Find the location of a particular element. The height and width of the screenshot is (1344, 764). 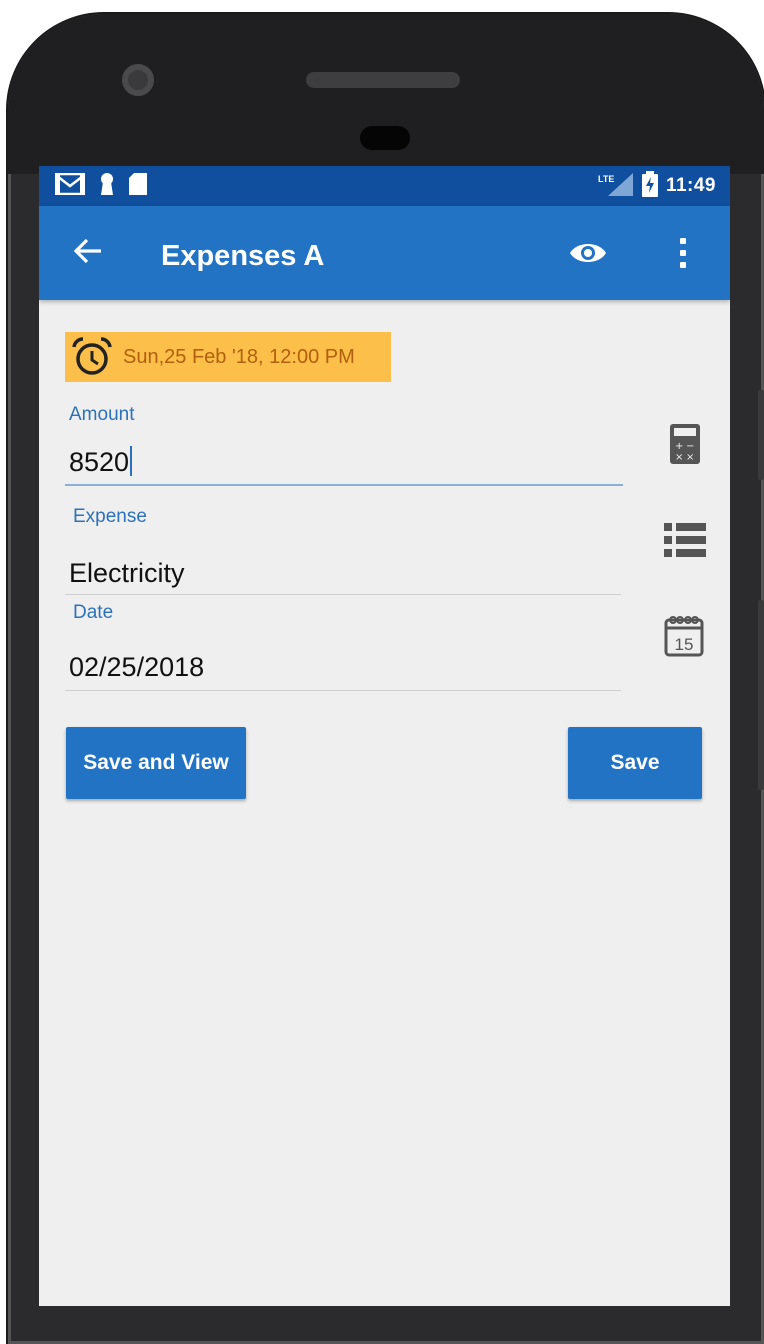

expense-list-button is located at coordinates (685, 540).